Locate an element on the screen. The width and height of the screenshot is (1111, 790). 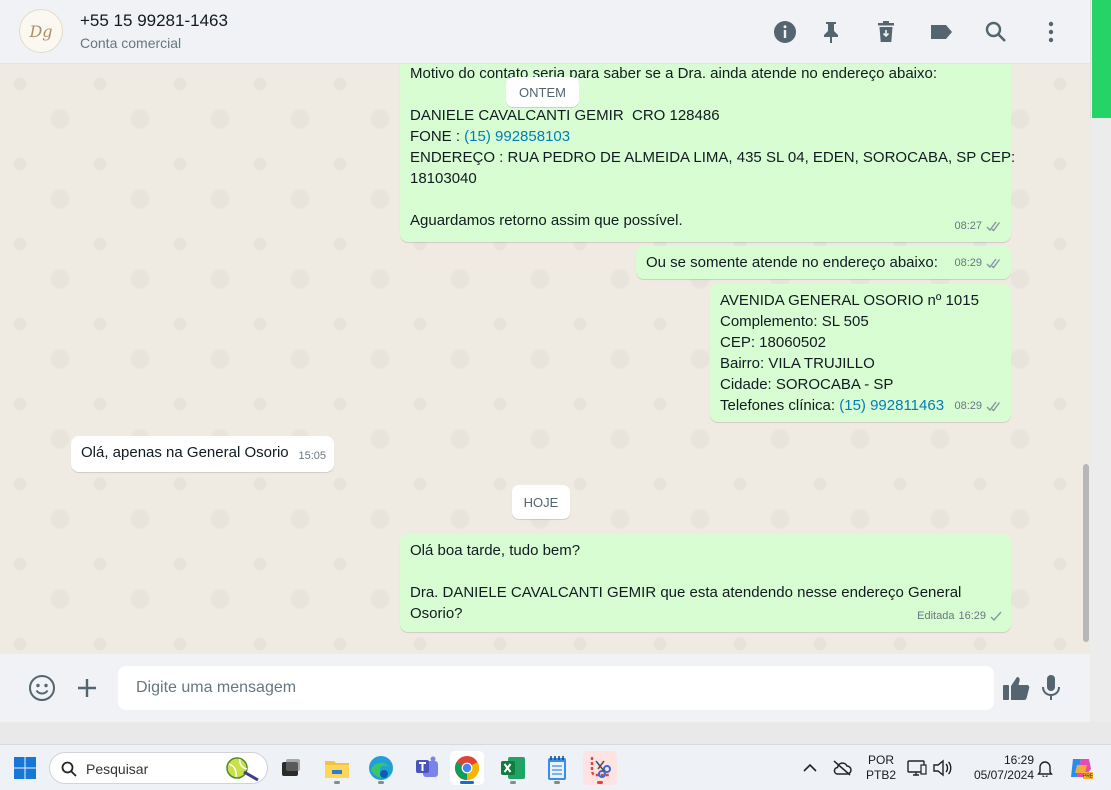
tennis-ball-icon is located at coordinates (242, 769).